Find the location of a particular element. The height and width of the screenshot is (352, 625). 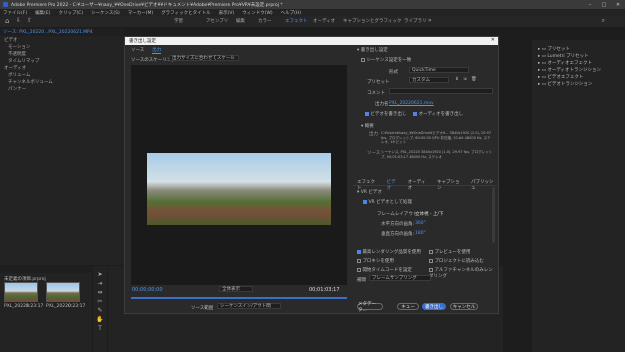

workspace-tab-captions: キャプションとグラフィック is located at coordinates (372, 21).